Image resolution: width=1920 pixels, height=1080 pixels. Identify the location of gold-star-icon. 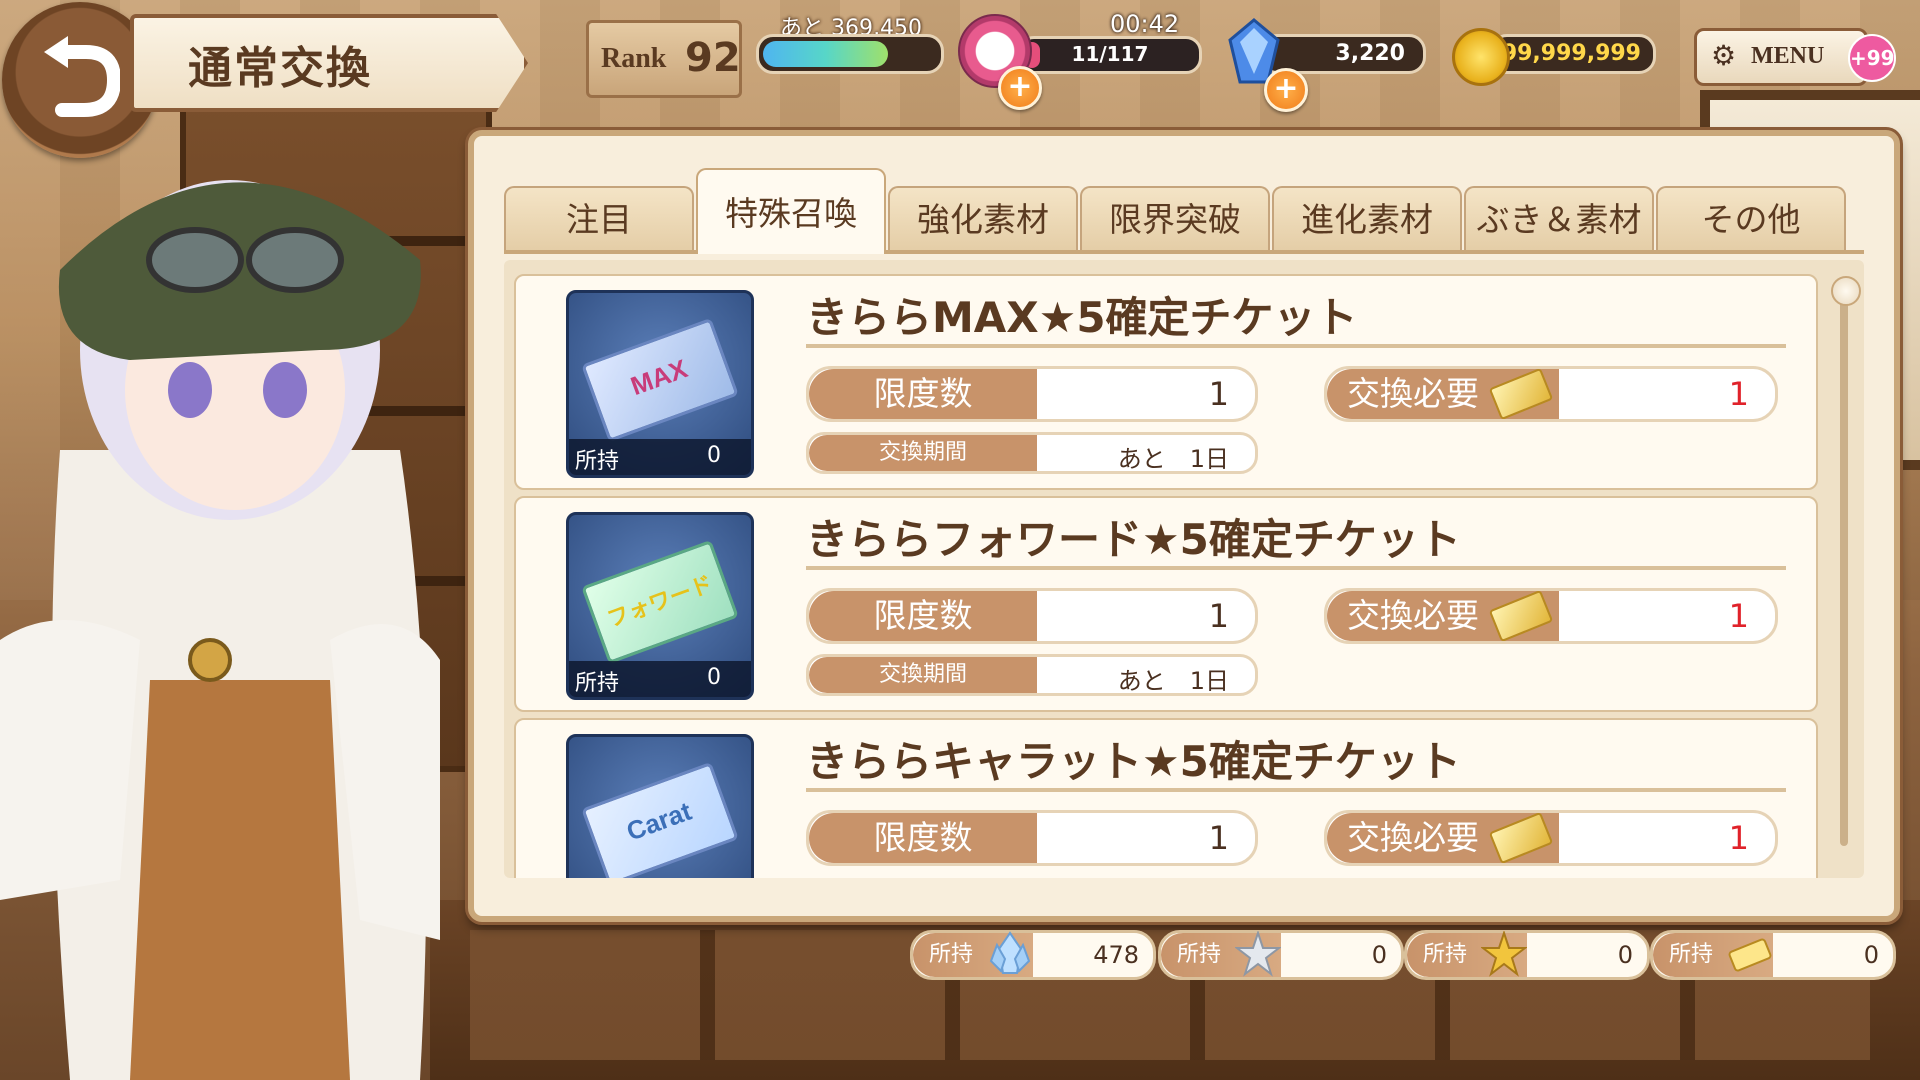
(1504, 954).